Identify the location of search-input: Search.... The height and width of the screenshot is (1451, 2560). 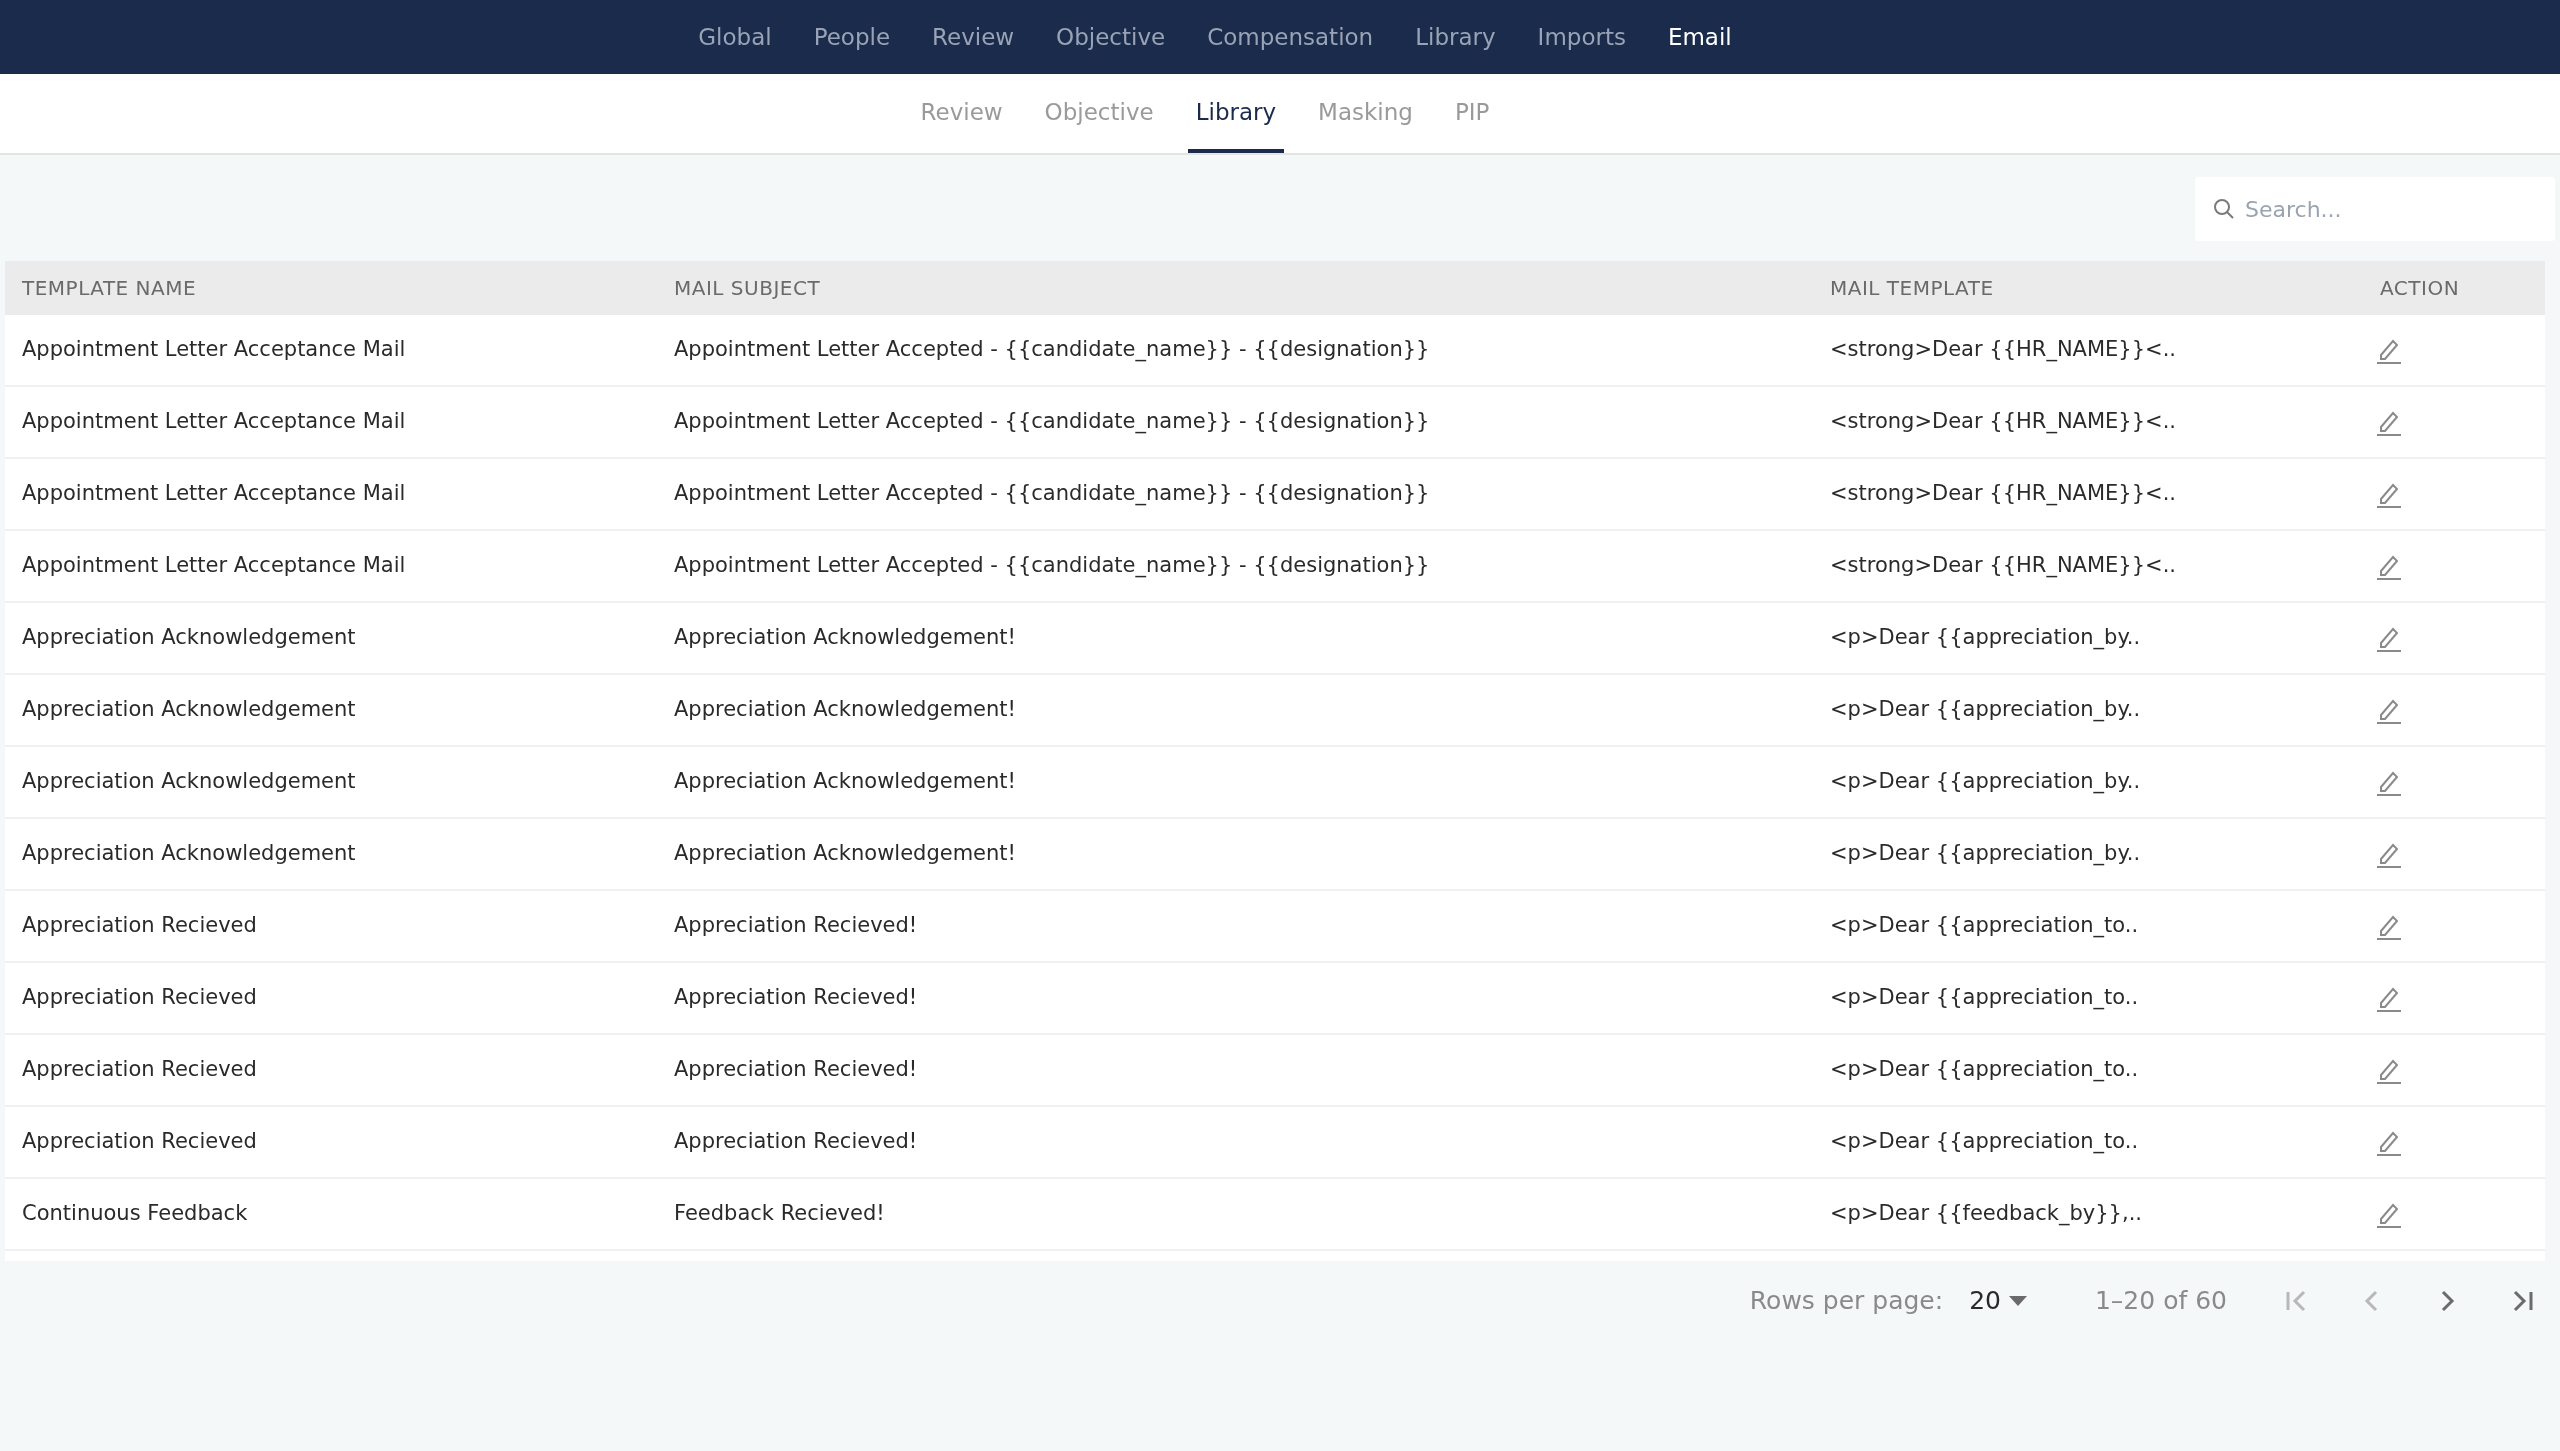
(2391, 209).